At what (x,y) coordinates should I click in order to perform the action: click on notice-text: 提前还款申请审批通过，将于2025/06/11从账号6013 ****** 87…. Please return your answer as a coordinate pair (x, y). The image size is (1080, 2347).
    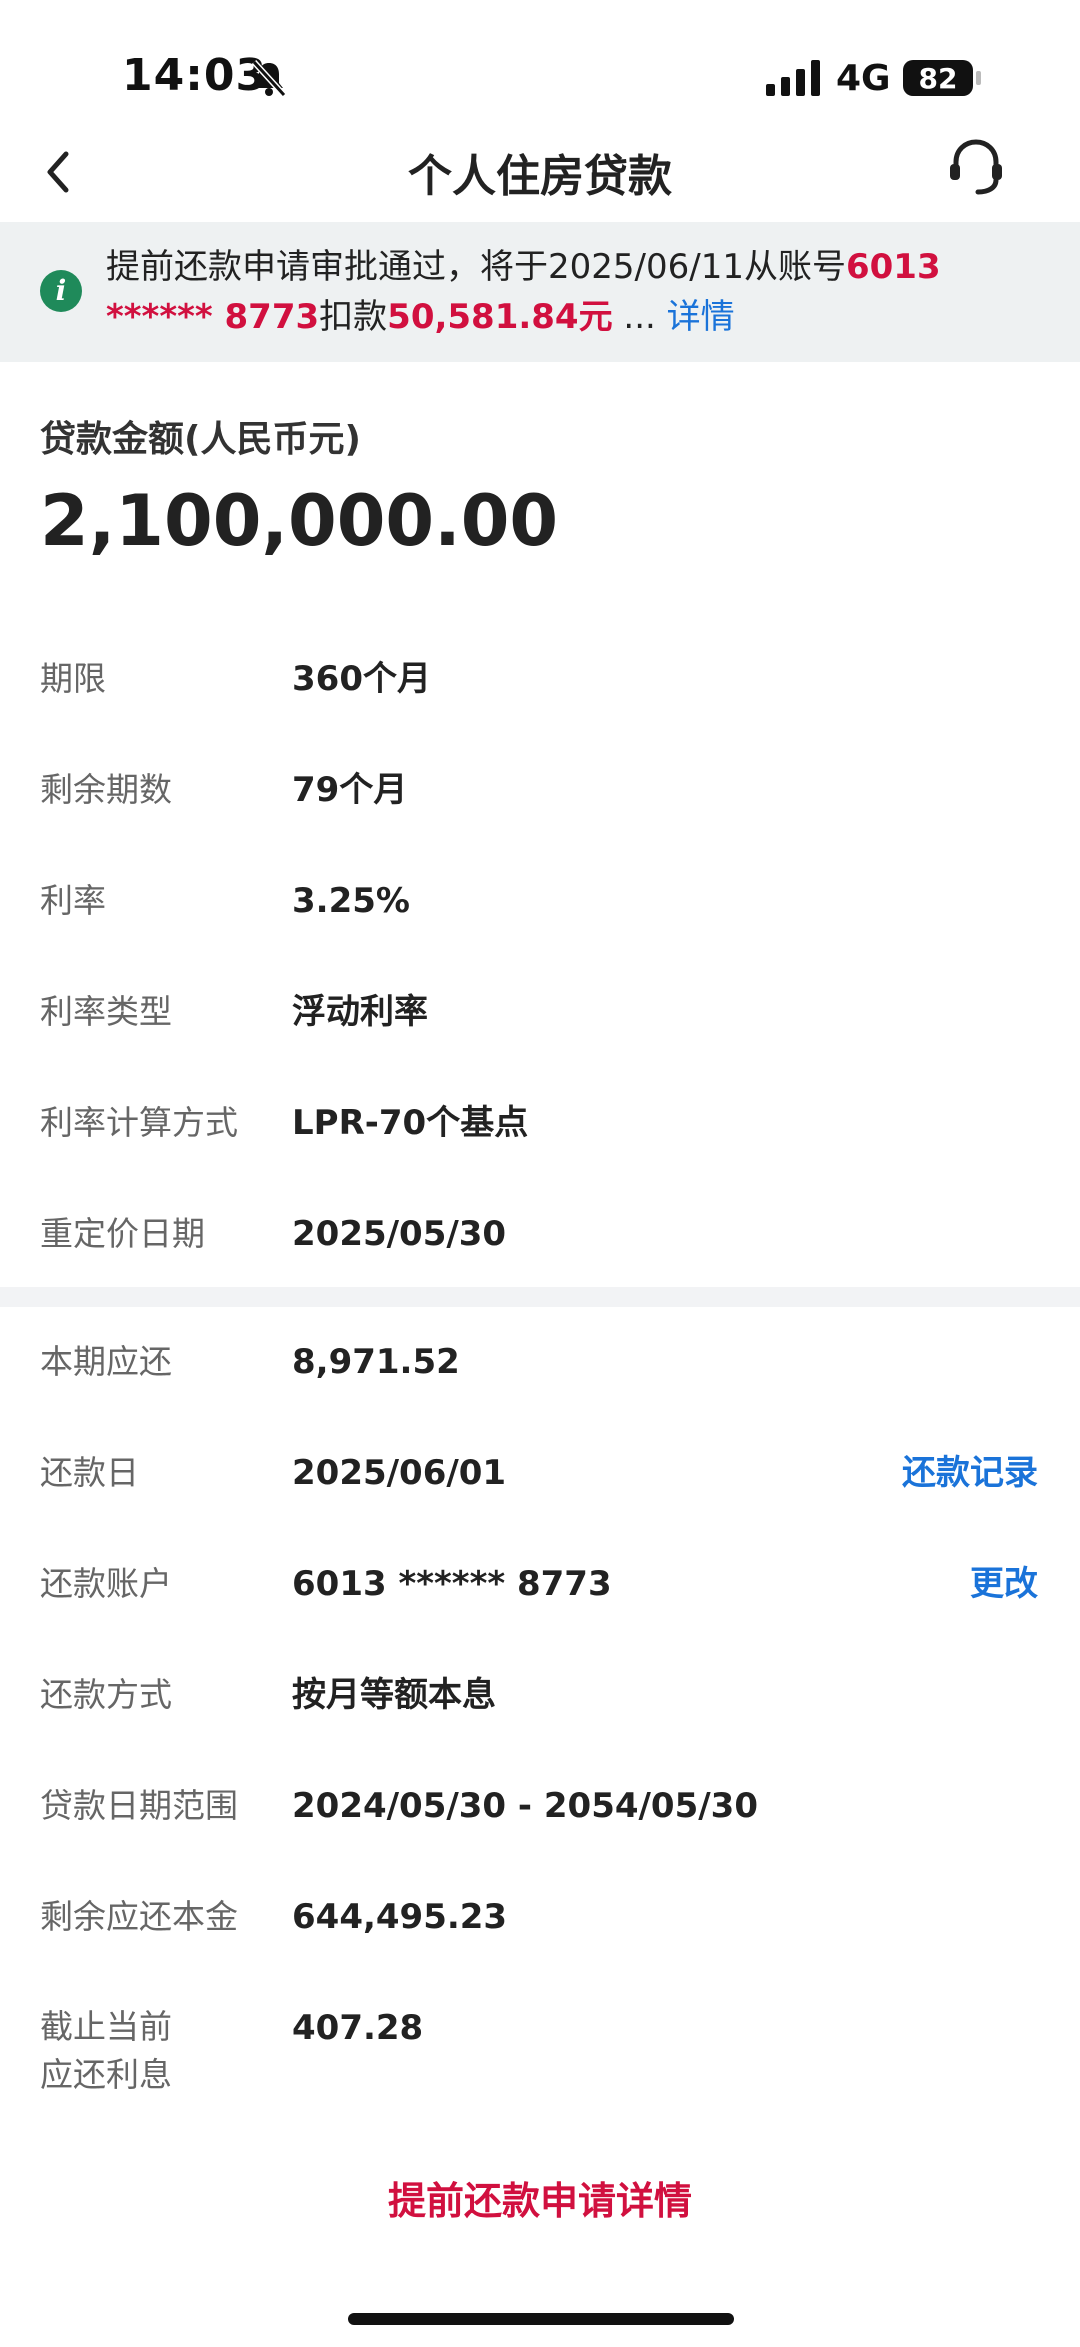
    Looking at the image, I should click on (571, 292).